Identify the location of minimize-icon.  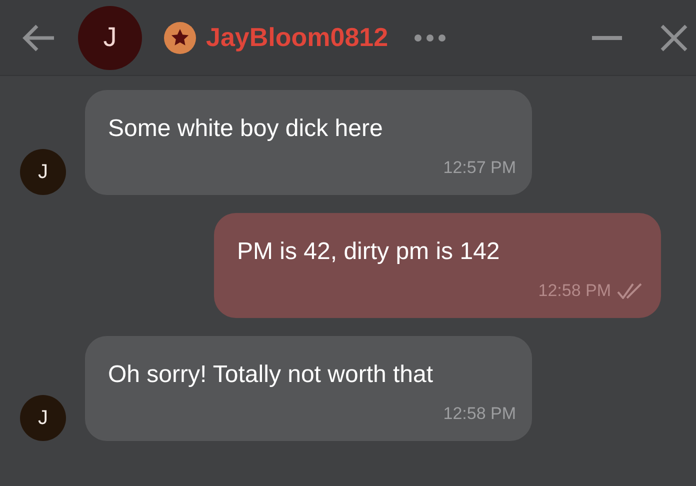
(607, 38).